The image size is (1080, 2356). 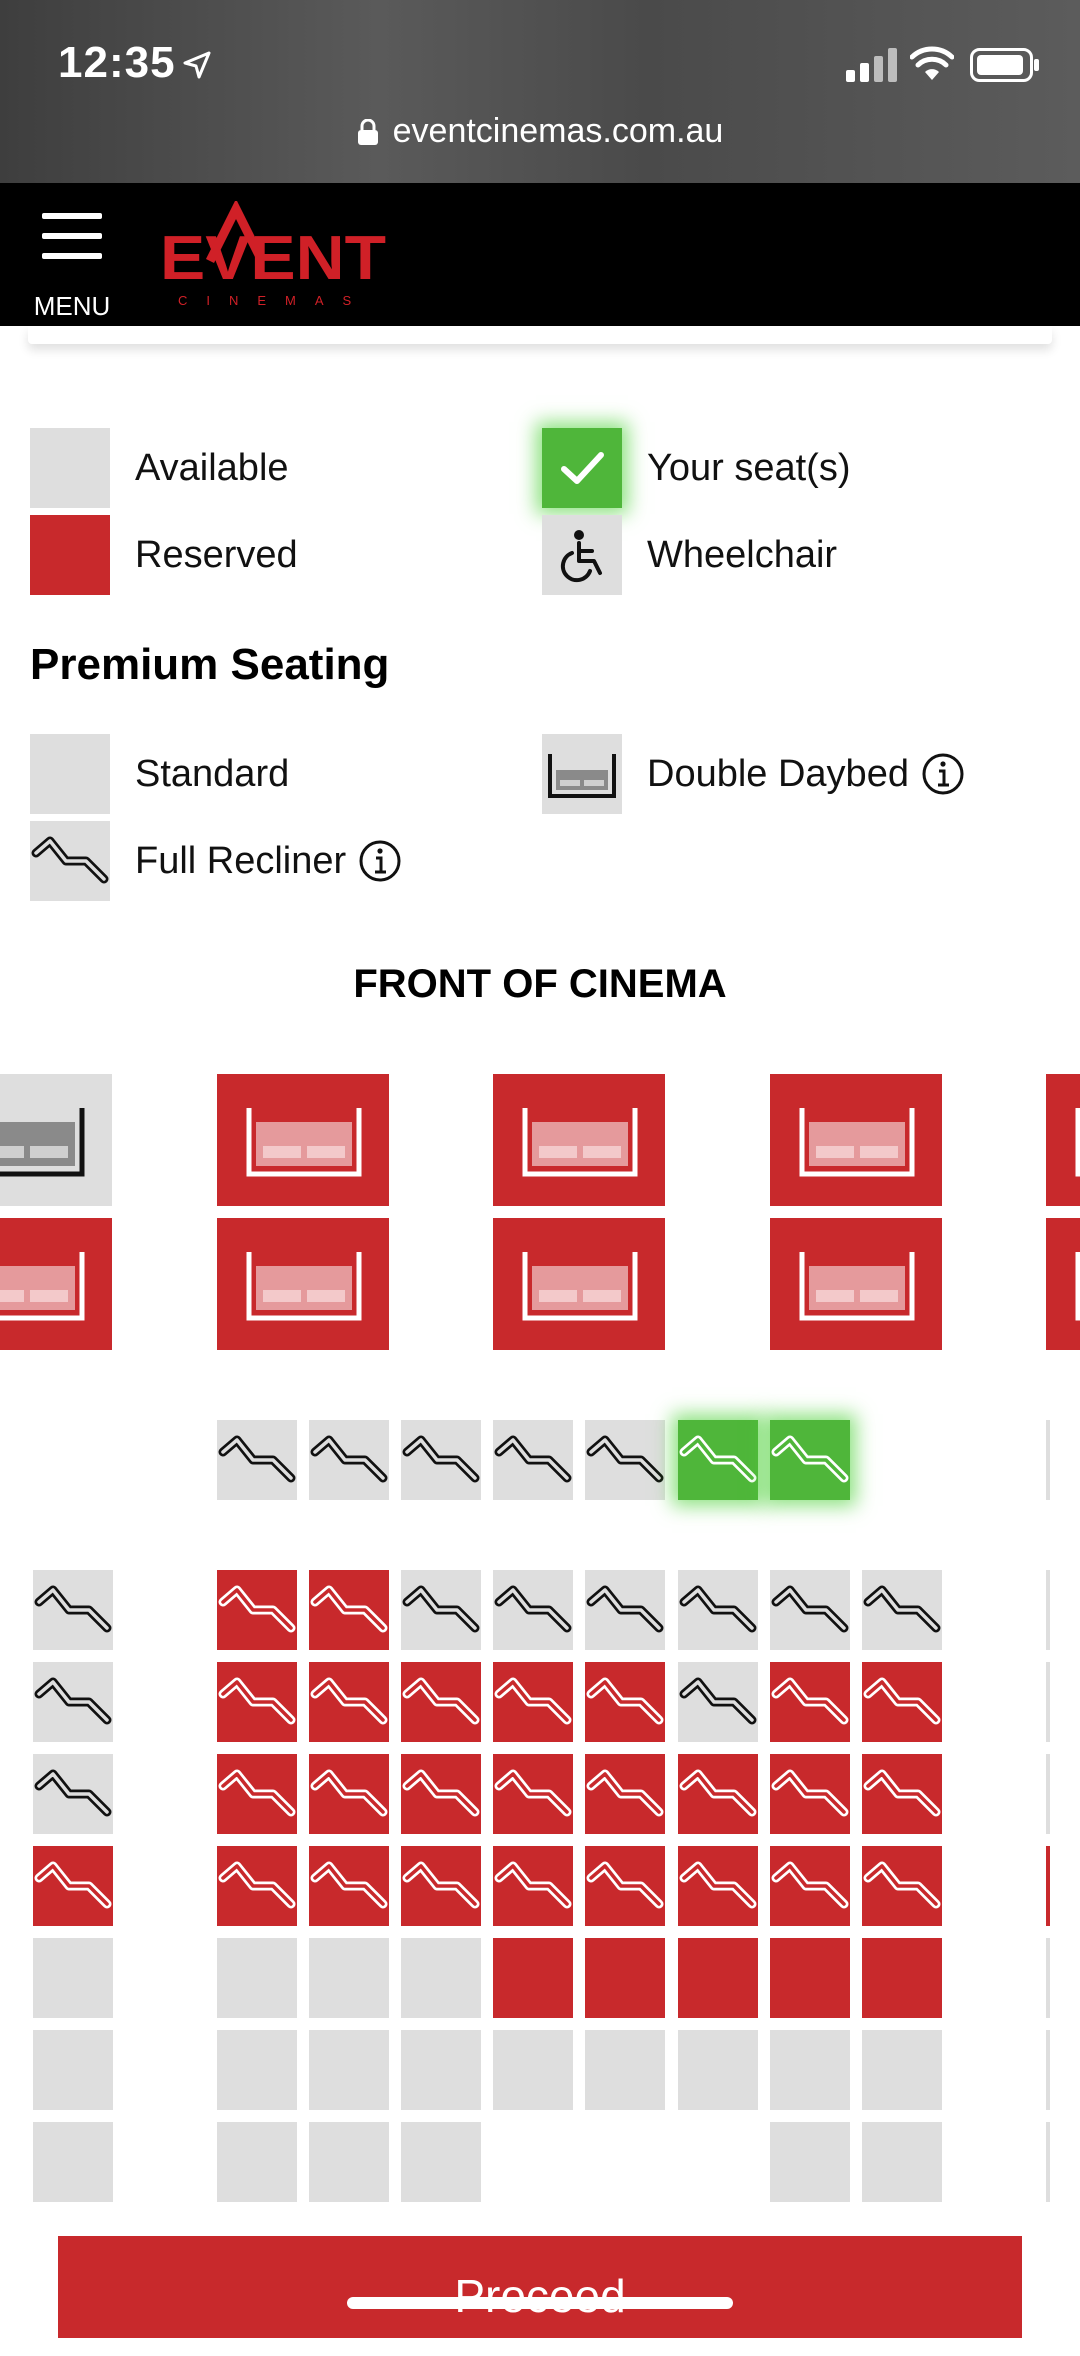 I want to click on menu-button: MENU, so click(x=72, y=263).